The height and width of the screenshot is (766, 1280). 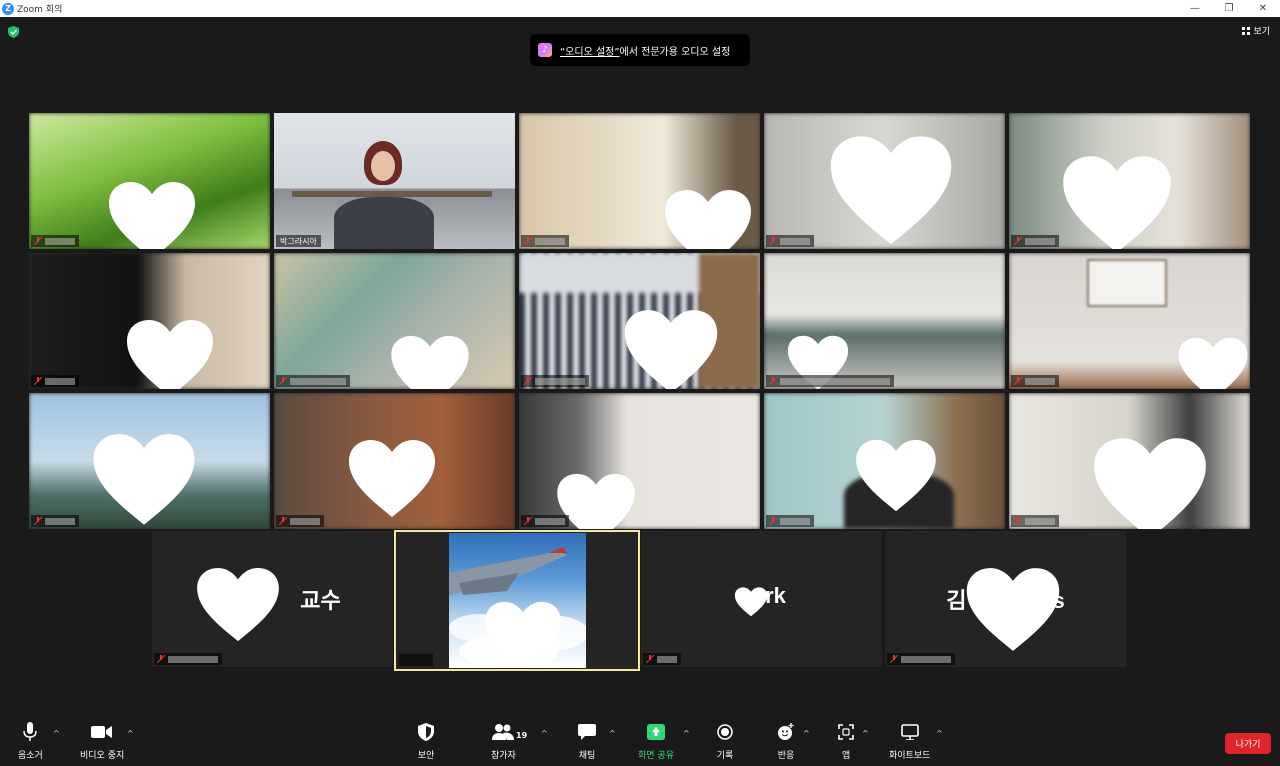 What do you see at coordinates (544, 733) in the screenshot?
I see `participants-options-caret: ^` at bounding box center [544, 733].